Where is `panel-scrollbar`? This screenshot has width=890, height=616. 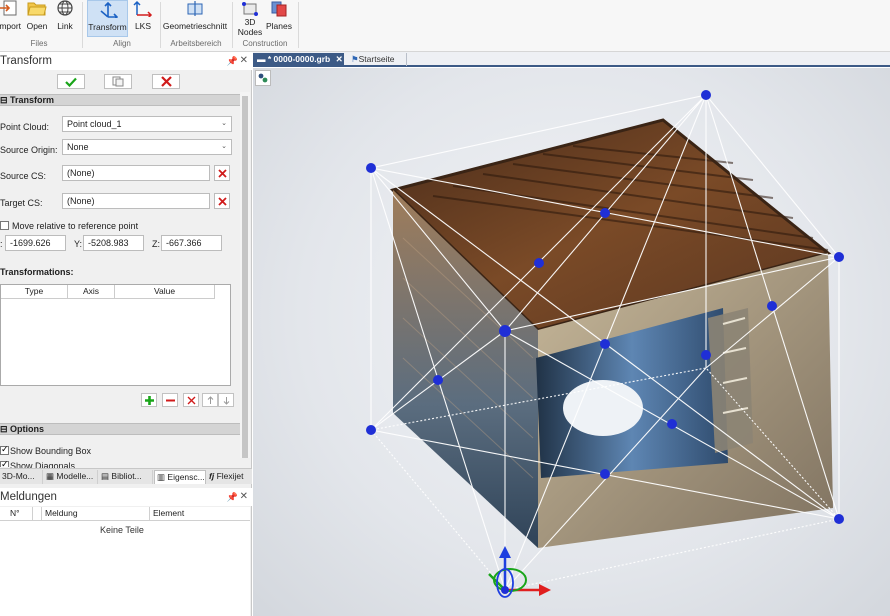
panel-scrollbar is located at coordinates (245, 275).